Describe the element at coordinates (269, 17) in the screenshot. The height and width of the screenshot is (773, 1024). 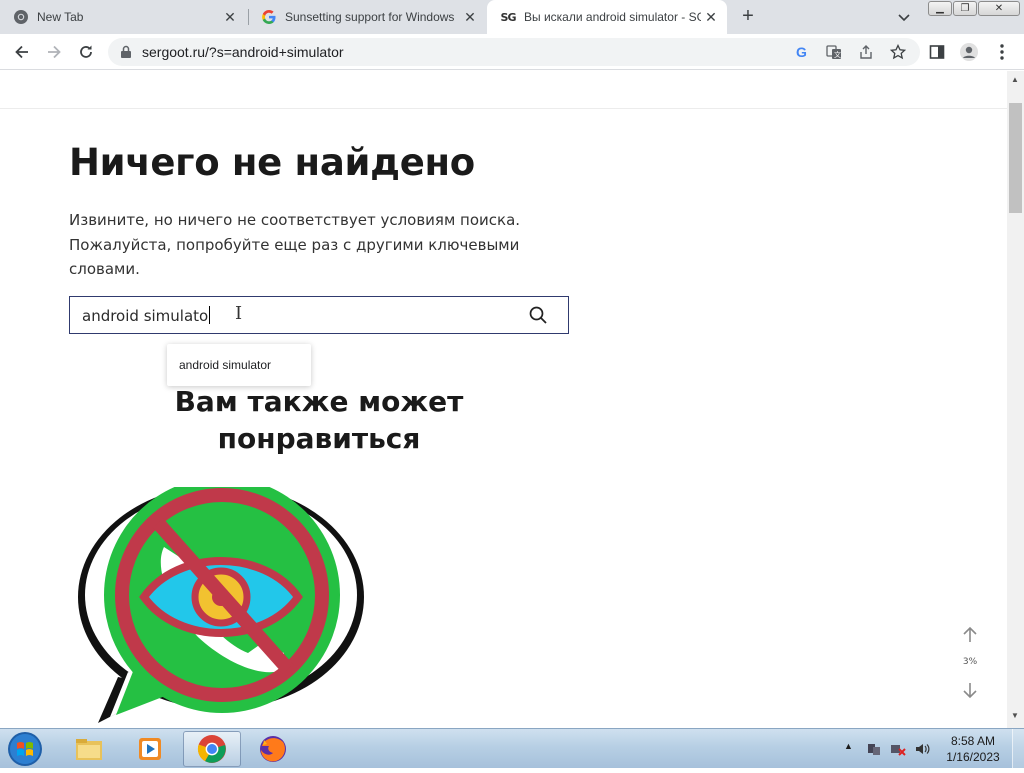
I see `google-icon` at that location.